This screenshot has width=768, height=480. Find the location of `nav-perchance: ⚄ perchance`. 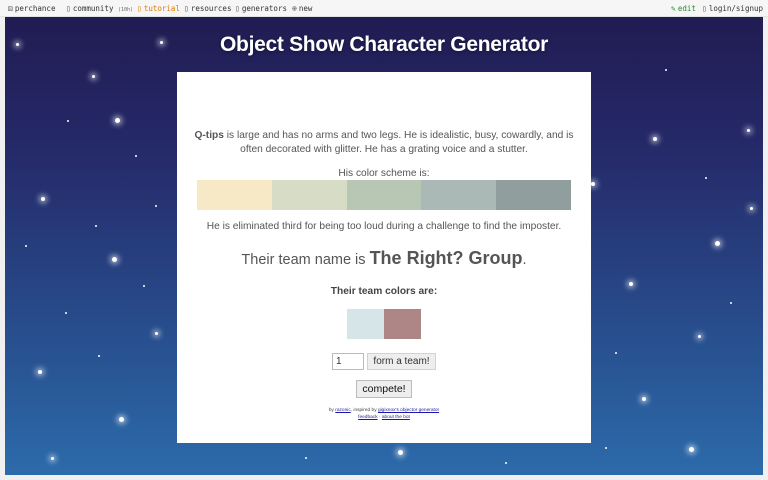

nav-perchance: ⚄ perchance is located at coordinates (31, 8).